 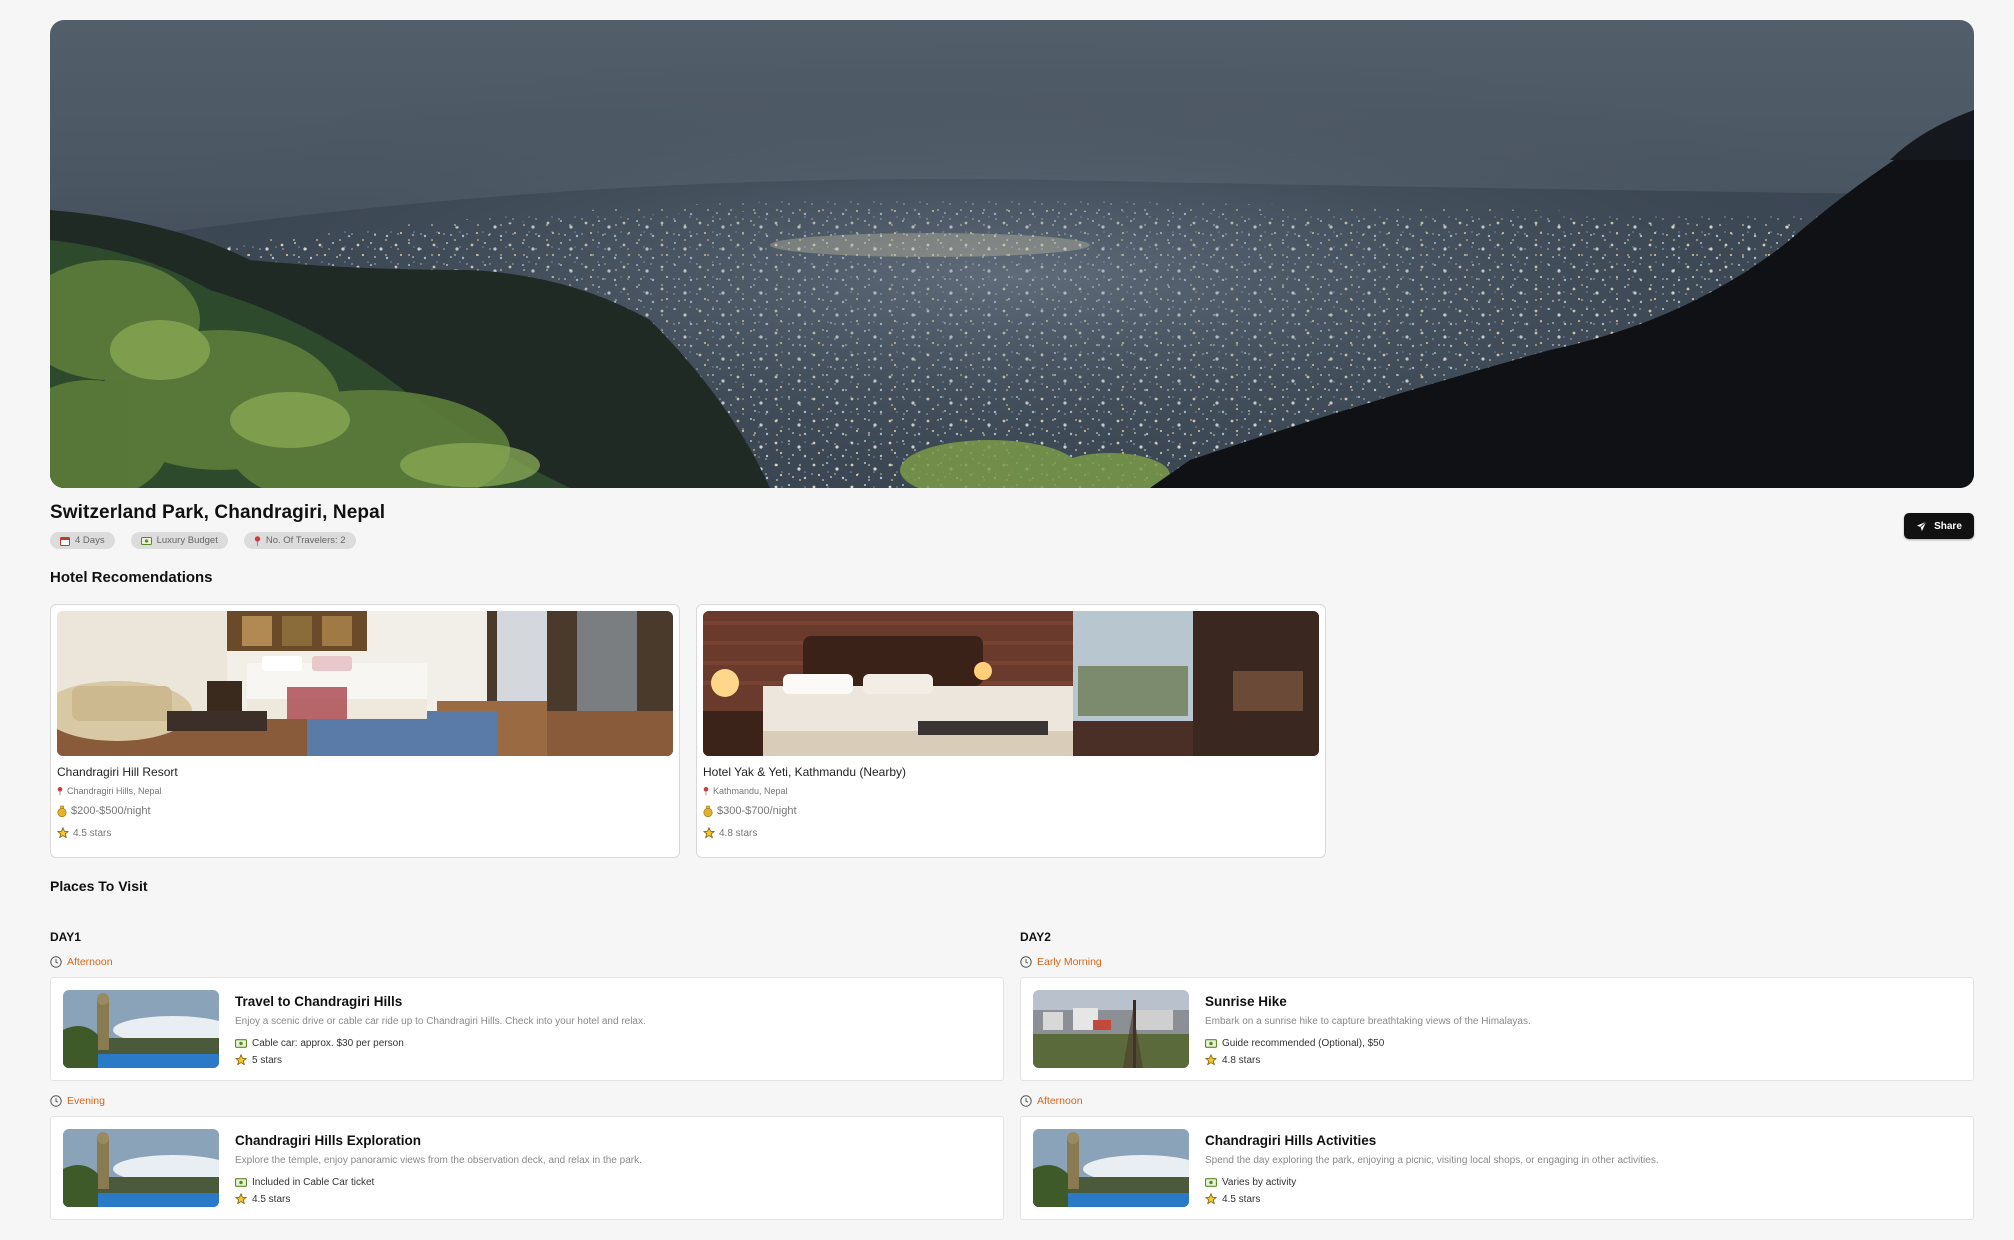 What do you see at coordinates (187, 540) in the screenshot?
I see `chip-budget-label: Luxury Budget` at bounding box center [187, 540].